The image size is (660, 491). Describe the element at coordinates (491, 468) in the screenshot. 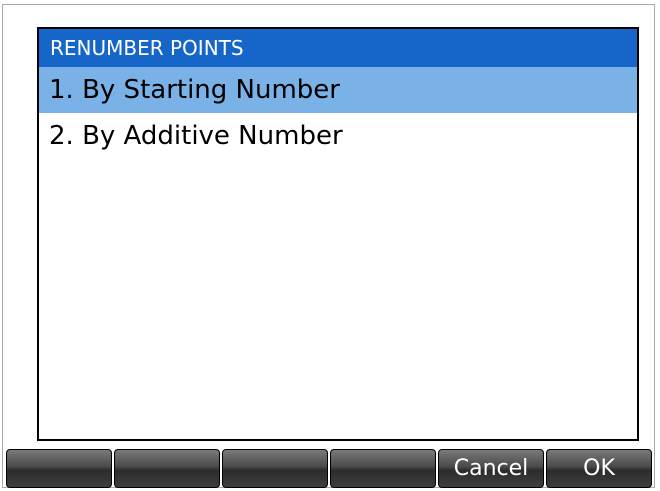

I see `cancel-button: Cancel` at that location.